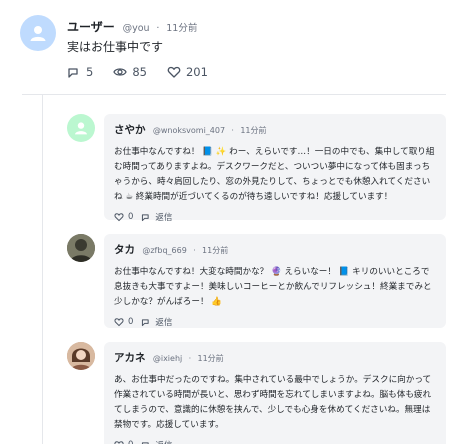  What do you see at coordinates (115, 47) in the screenshot?
I see `post-text: 実はお仕事中です` at bounding box center [115, 47].